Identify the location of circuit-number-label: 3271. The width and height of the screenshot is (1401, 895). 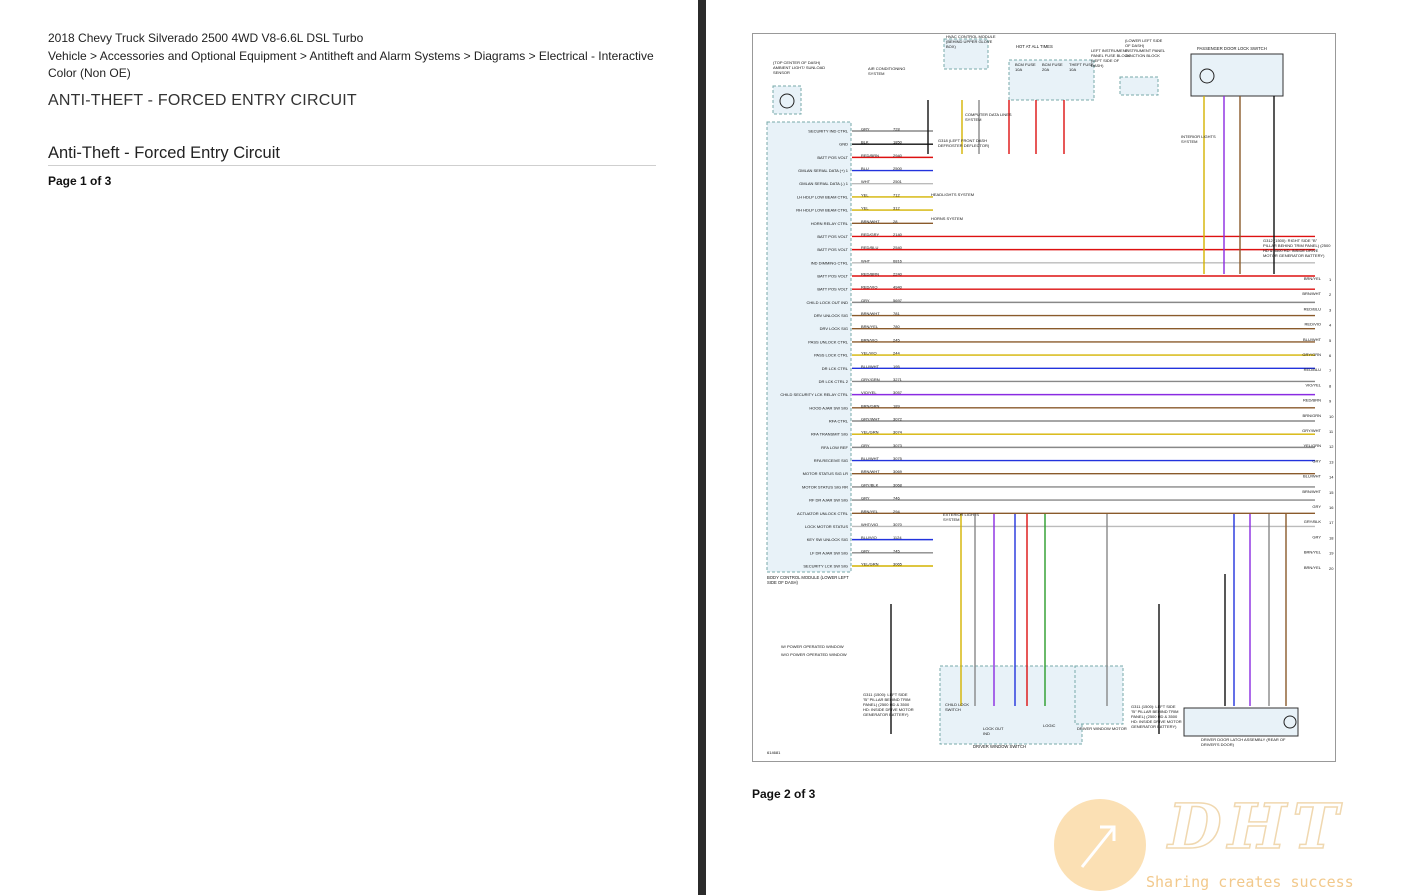
(898, 379).